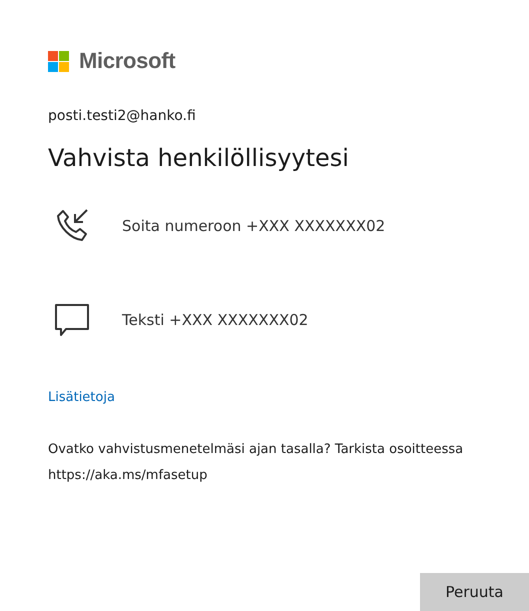 The image size is (529, 611). I want to click on more-info-link: Lisätietoja, so click(81, 397).